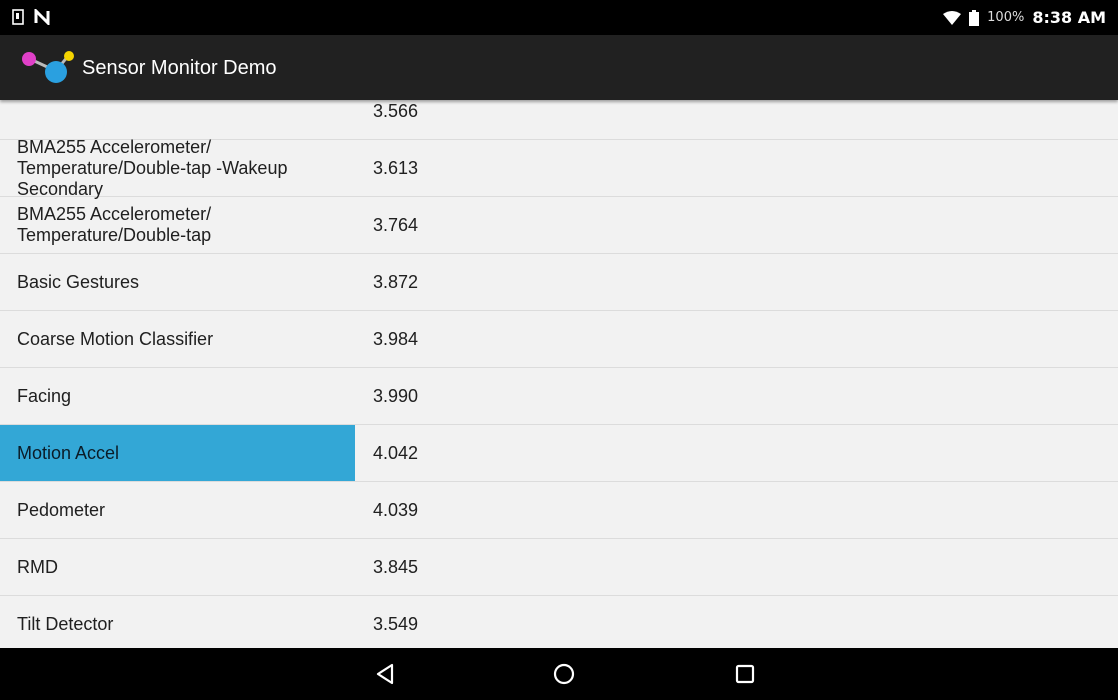  Describe the element at coordinates (559, 396) in the screenshot. I see `sensor-list-row: Facing 3.990` at that location.